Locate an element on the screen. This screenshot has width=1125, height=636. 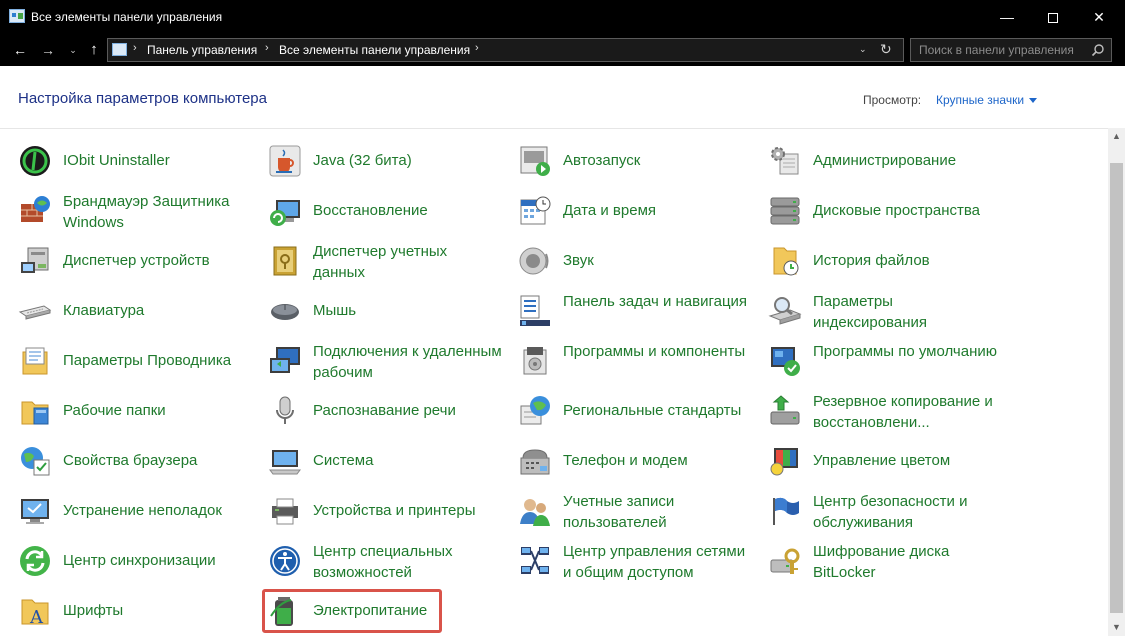
item-label: Диспетчер устройств is located at coordinates (158, 260).